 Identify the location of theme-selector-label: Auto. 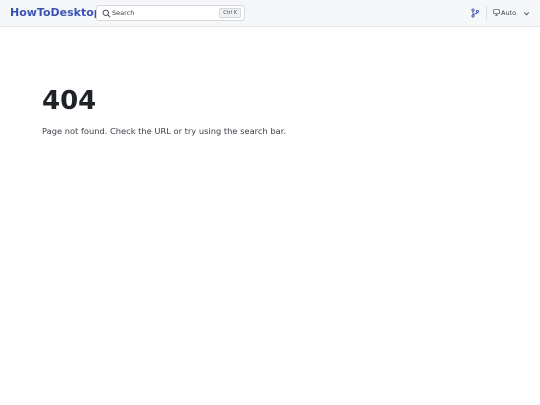
(509, 13).